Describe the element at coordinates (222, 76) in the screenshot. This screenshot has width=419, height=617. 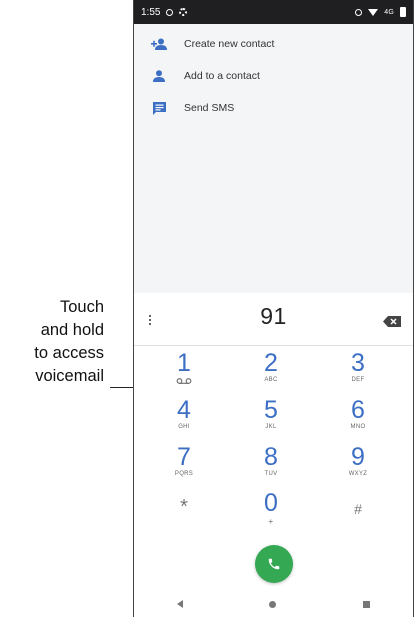
I see `add-to-contact-label: Add to a contact` at that location.